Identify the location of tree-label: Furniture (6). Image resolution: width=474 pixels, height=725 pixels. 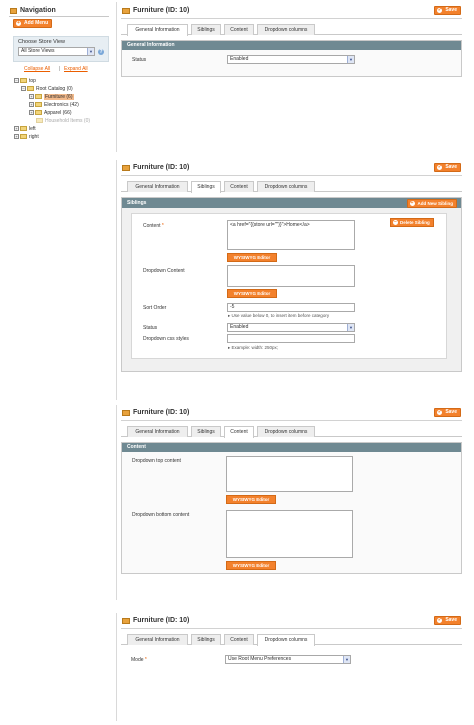
(59, 97).